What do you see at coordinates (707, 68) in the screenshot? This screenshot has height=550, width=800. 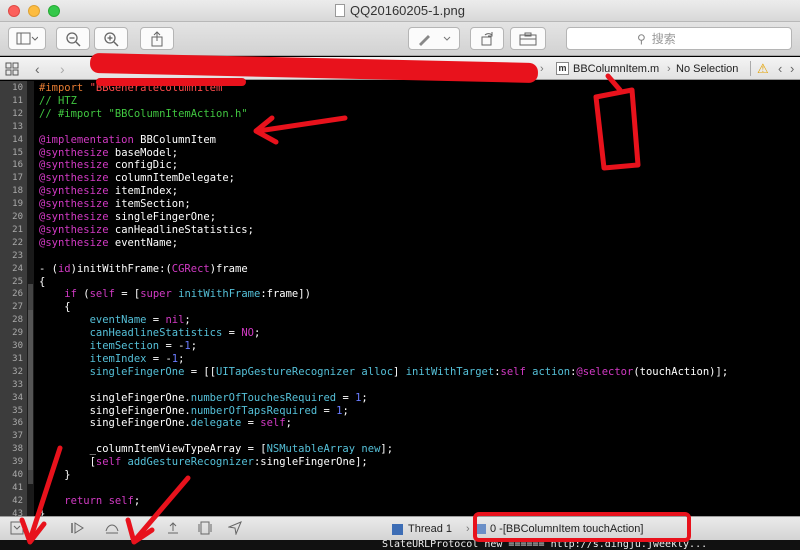 I see `breadcrumb-selection: No Selection` at bounding box center [707, 68].